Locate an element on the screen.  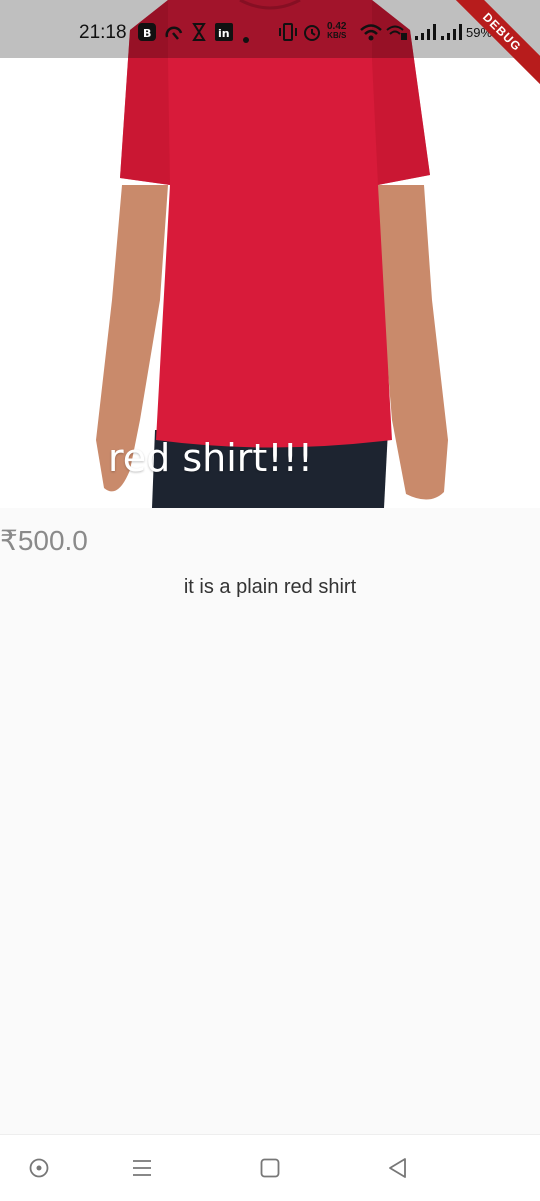
wifi-calling-icon is located at coordinates (397, 34).